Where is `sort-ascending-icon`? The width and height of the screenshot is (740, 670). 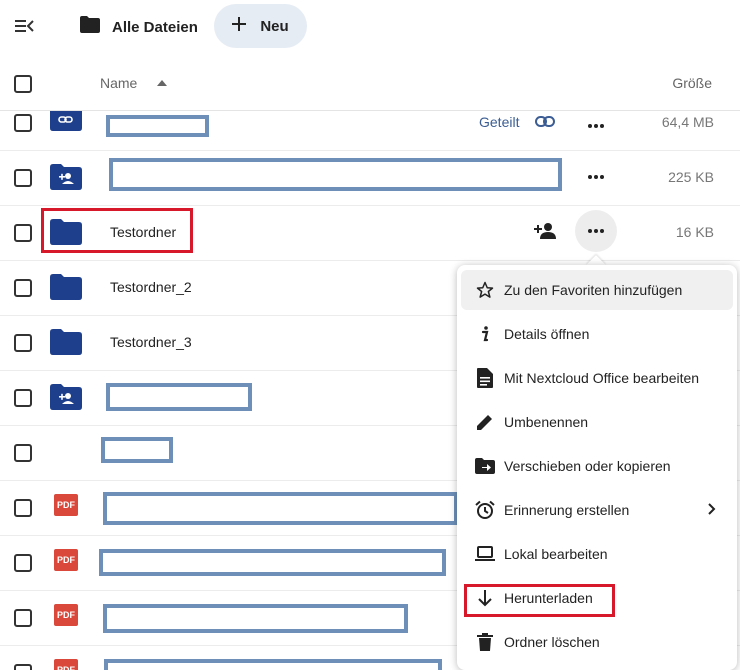 sort-ascending-icon is located at coordinates (162, 83).